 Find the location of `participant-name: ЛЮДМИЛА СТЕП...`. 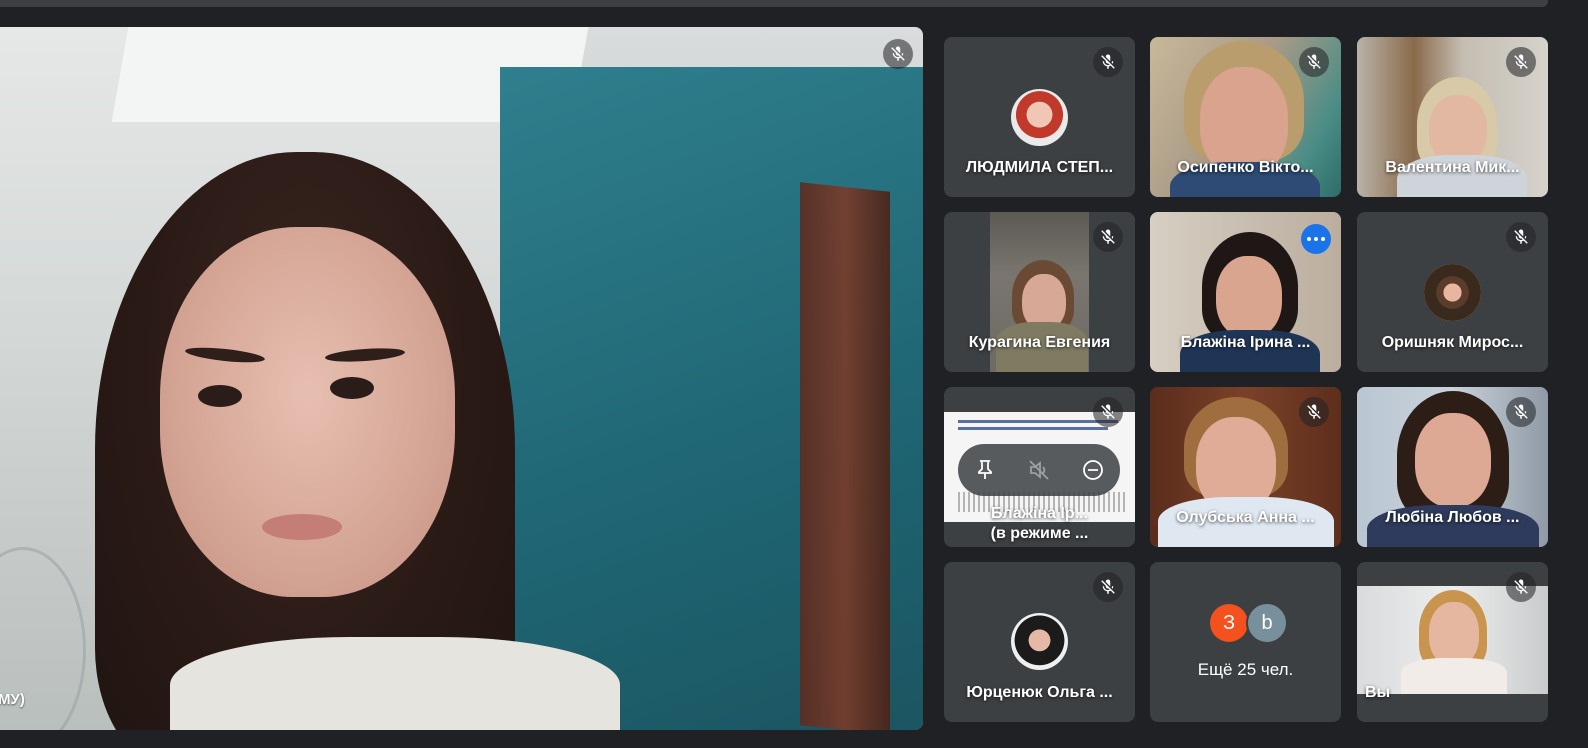

participant-name: ЛЮДМИЛА СТЕП... is located at coordinates (1039, 167).